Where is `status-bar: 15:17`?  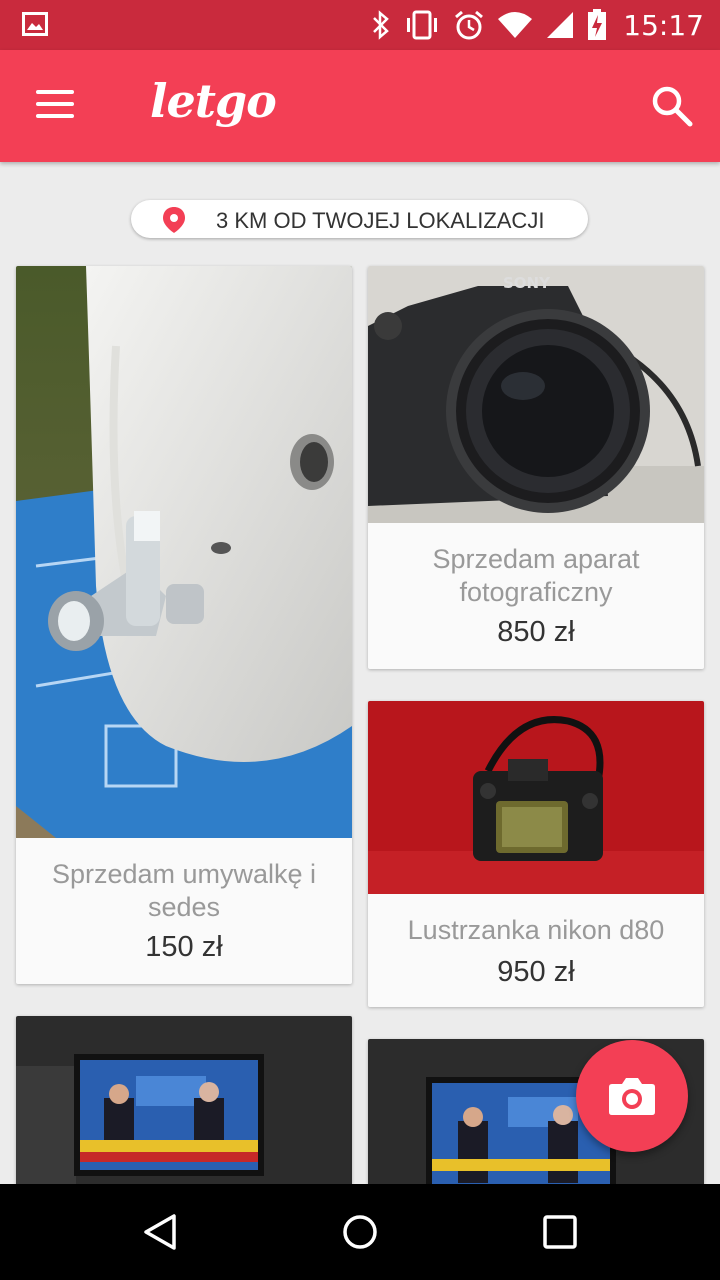 status-bar: 15:17 is located at coordinates (360, 25).